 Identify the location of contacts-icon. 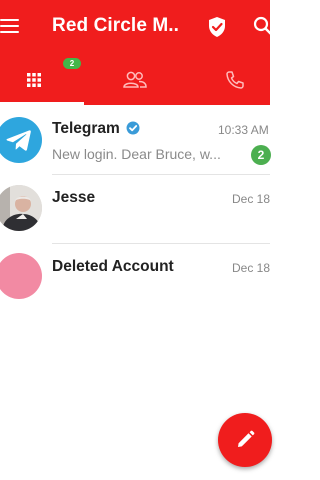
(135, 79).